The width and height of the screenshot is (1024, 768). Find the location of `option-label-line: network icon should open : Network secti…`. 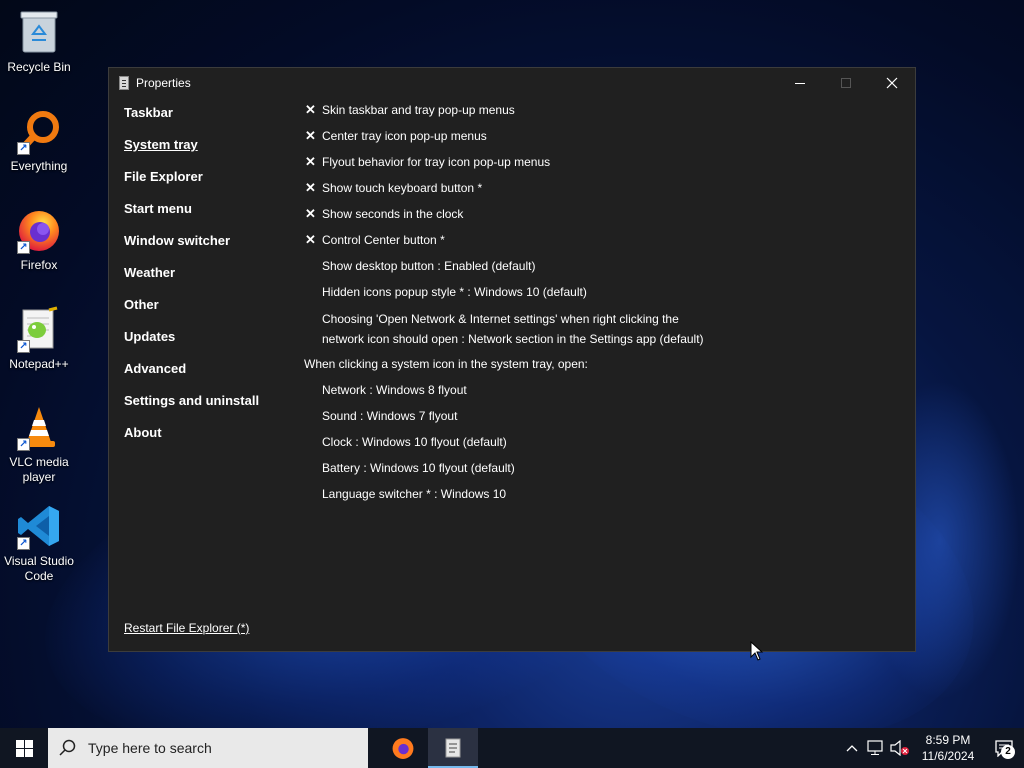

option-label-line: network icon should open : Network secti… is located at coordinates (513, 339).